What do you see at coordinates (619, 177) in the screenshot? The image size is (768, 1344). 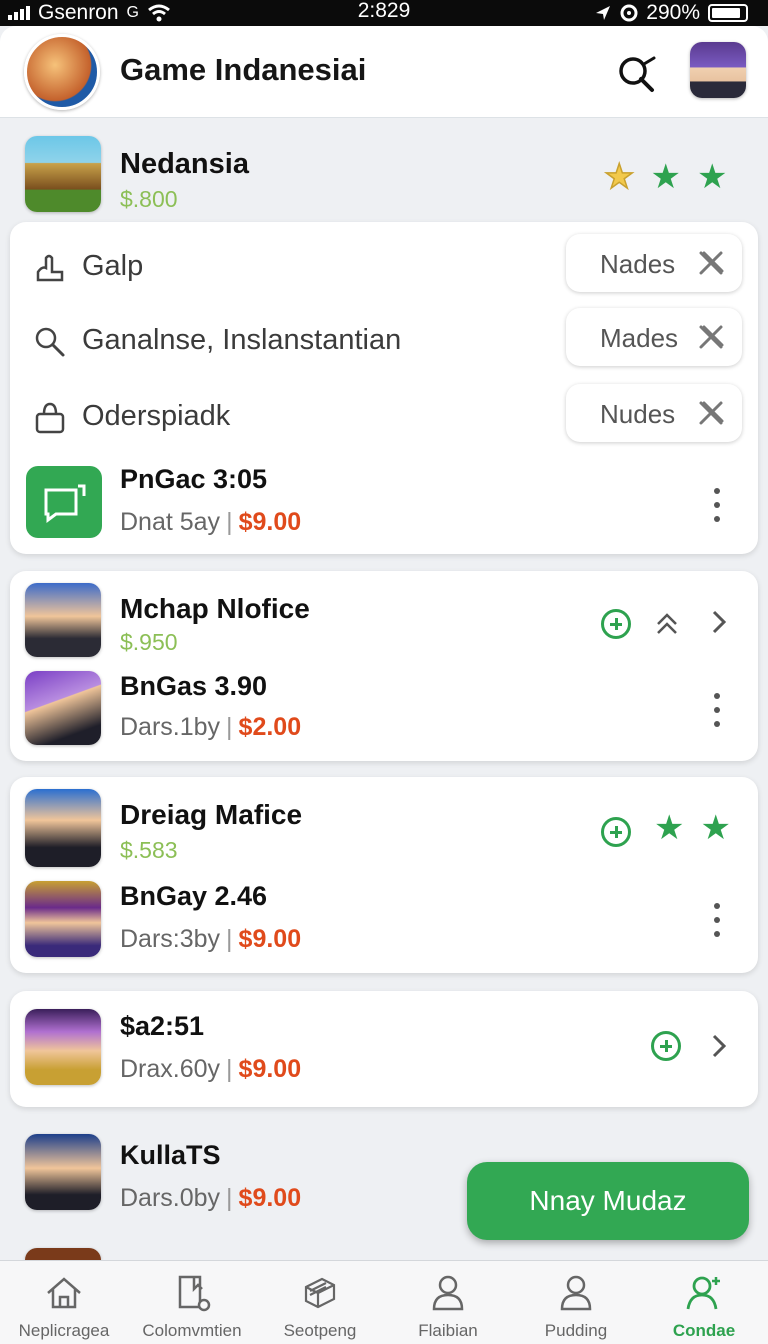 I see `star-outline-icon: ★` at bounding box center [619, 177].